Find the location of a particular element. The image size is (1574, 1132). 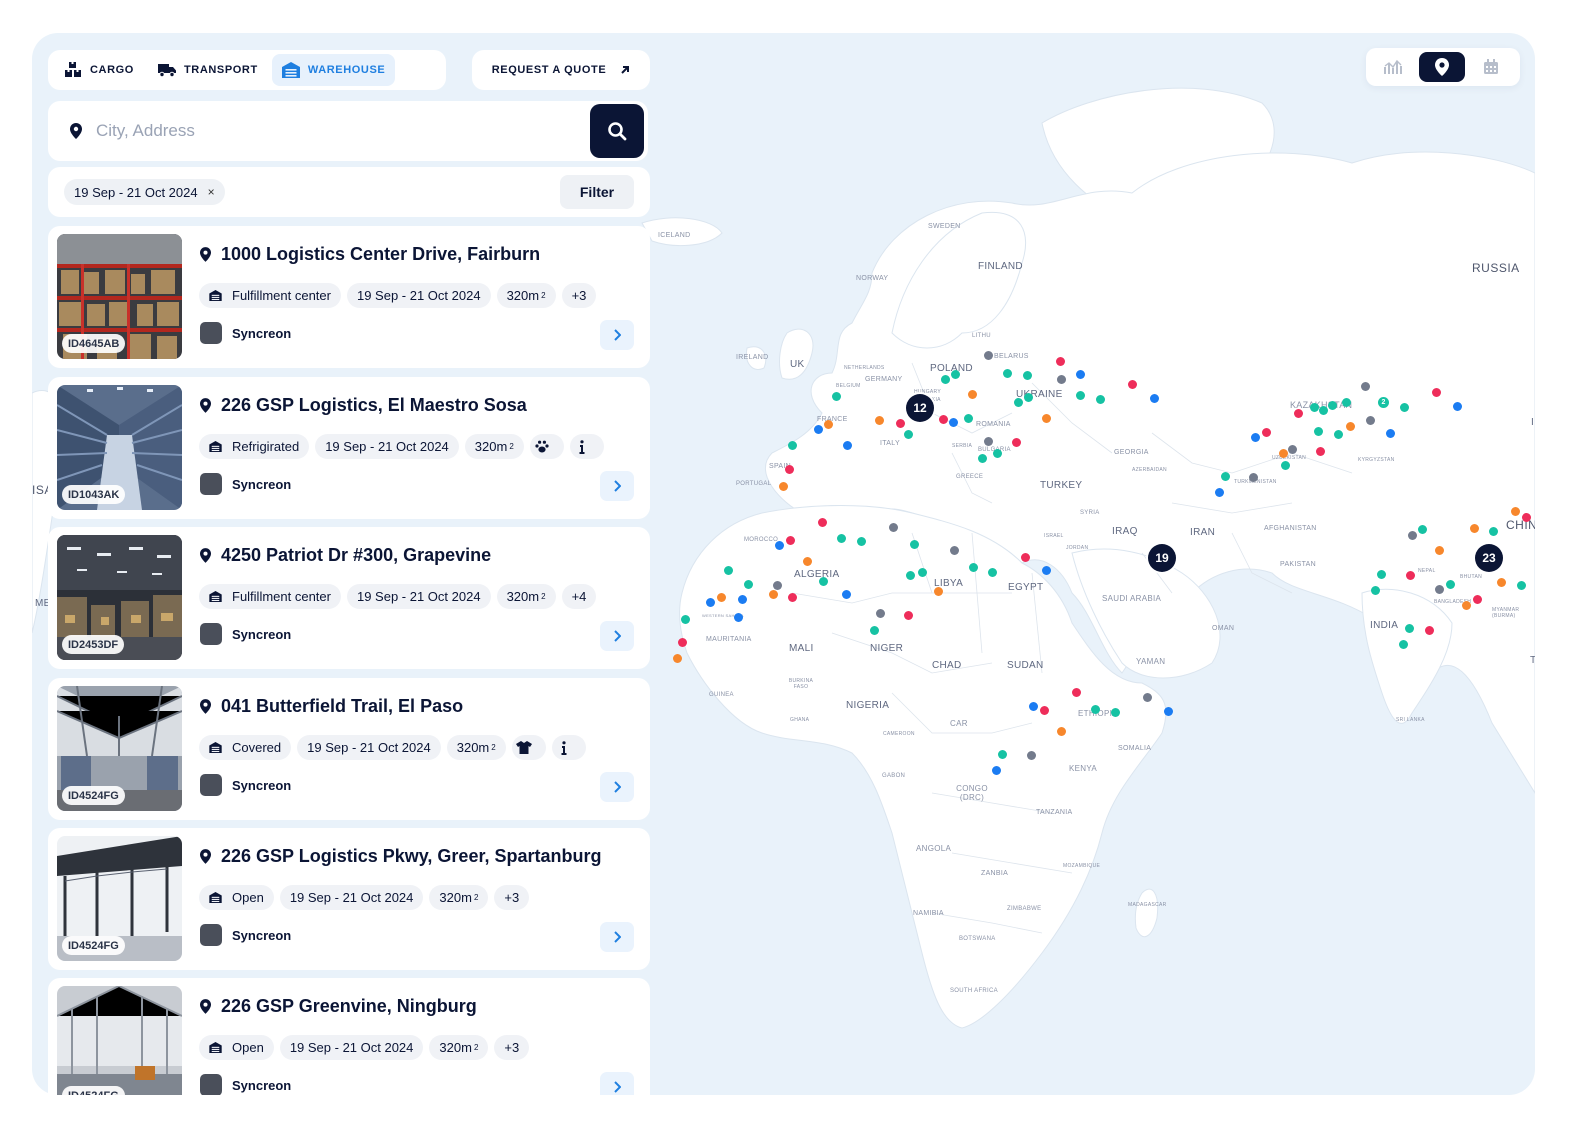

map-cluster-marker: 12 is located at coordinates (920, 408).